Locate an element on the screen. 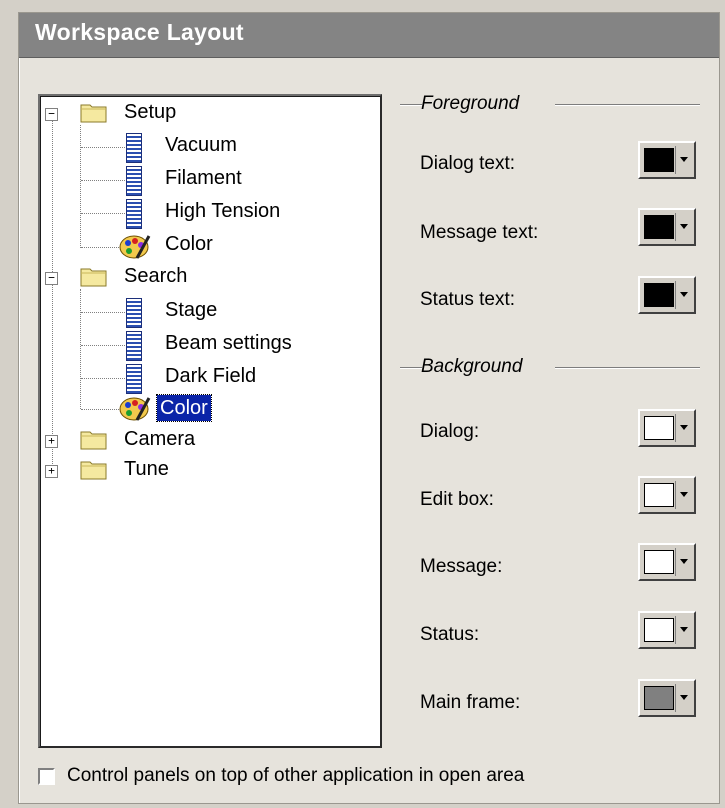  message-text-color-picker is located at coordinates (667, 227).